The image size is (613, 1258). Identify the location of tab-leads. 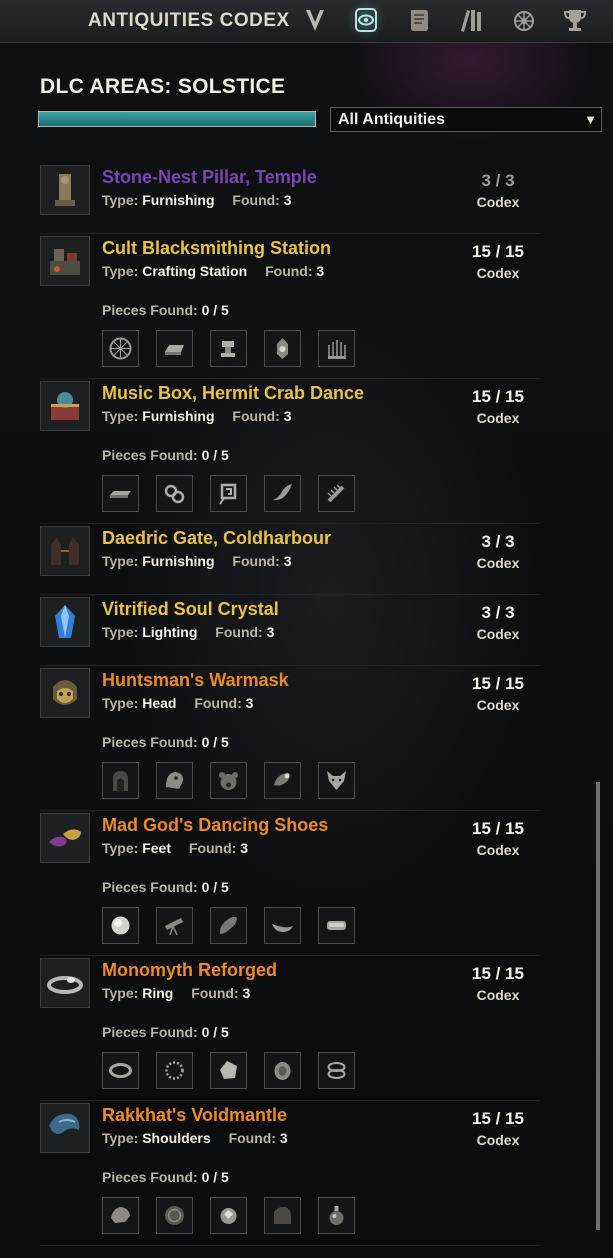
(419, 20).